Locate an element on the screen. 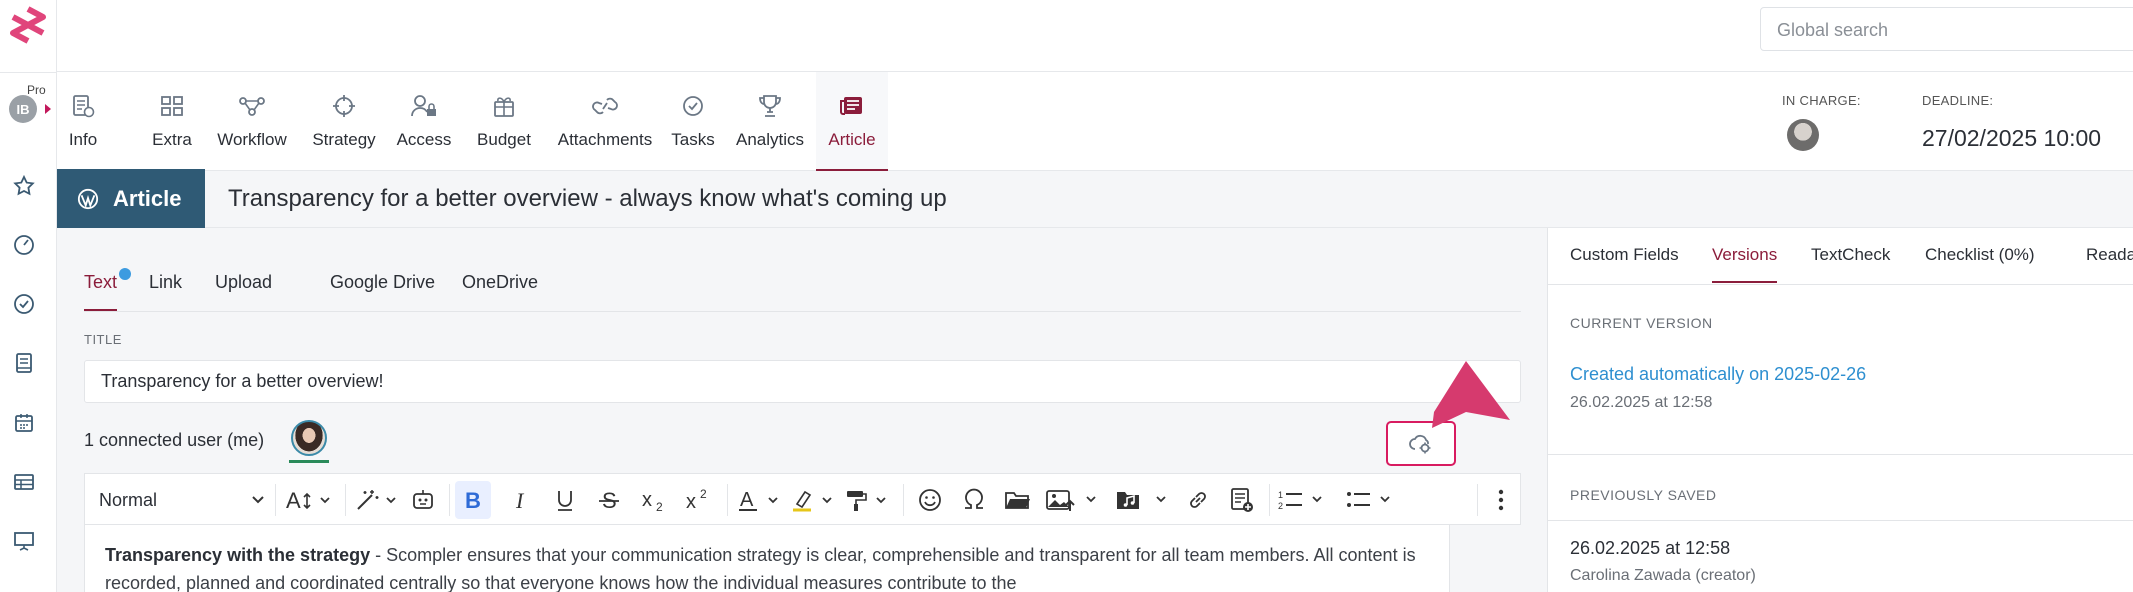 The width and height of the screenshot is (2133, 592). svg-text: S is located at coordinates (609, 500).